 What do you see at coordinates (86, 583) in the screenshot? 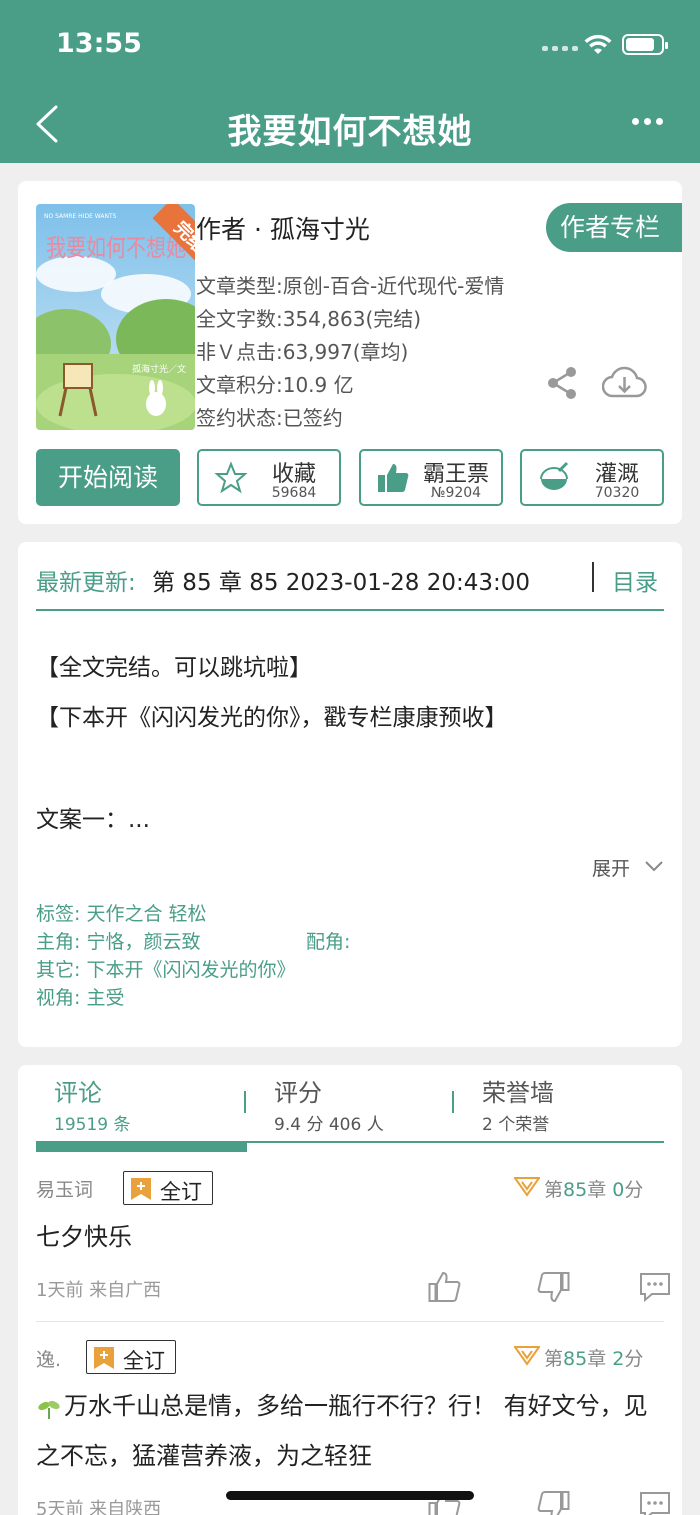
I see `latest-update-label: 最新更新:` at bounding box center [86, 583].